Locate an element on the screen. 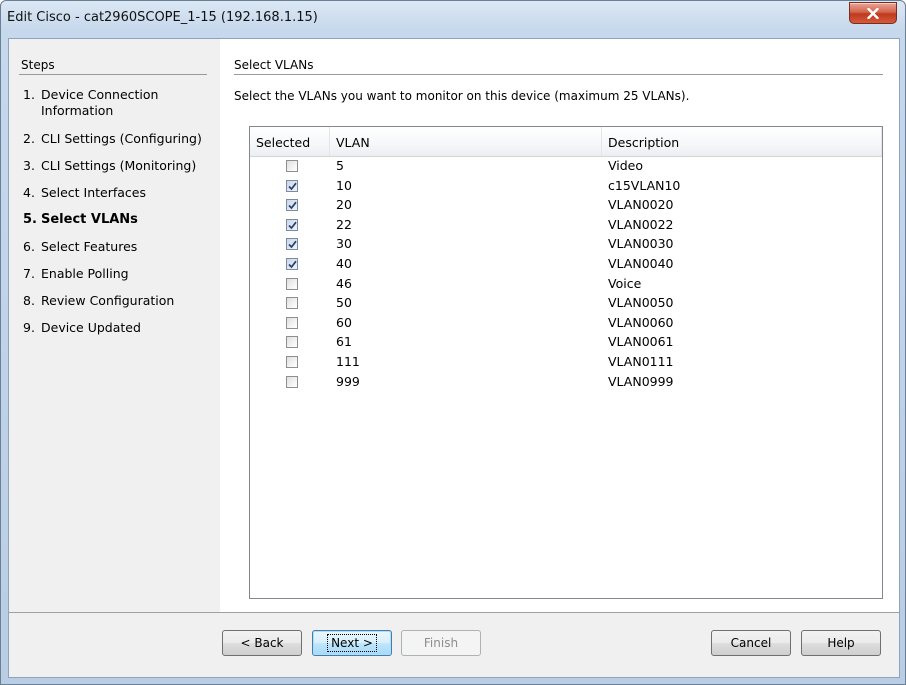 Image resolution: width=906 pixels, height=685 pixels. step-number: 2. is located at coordinates (29, 138).